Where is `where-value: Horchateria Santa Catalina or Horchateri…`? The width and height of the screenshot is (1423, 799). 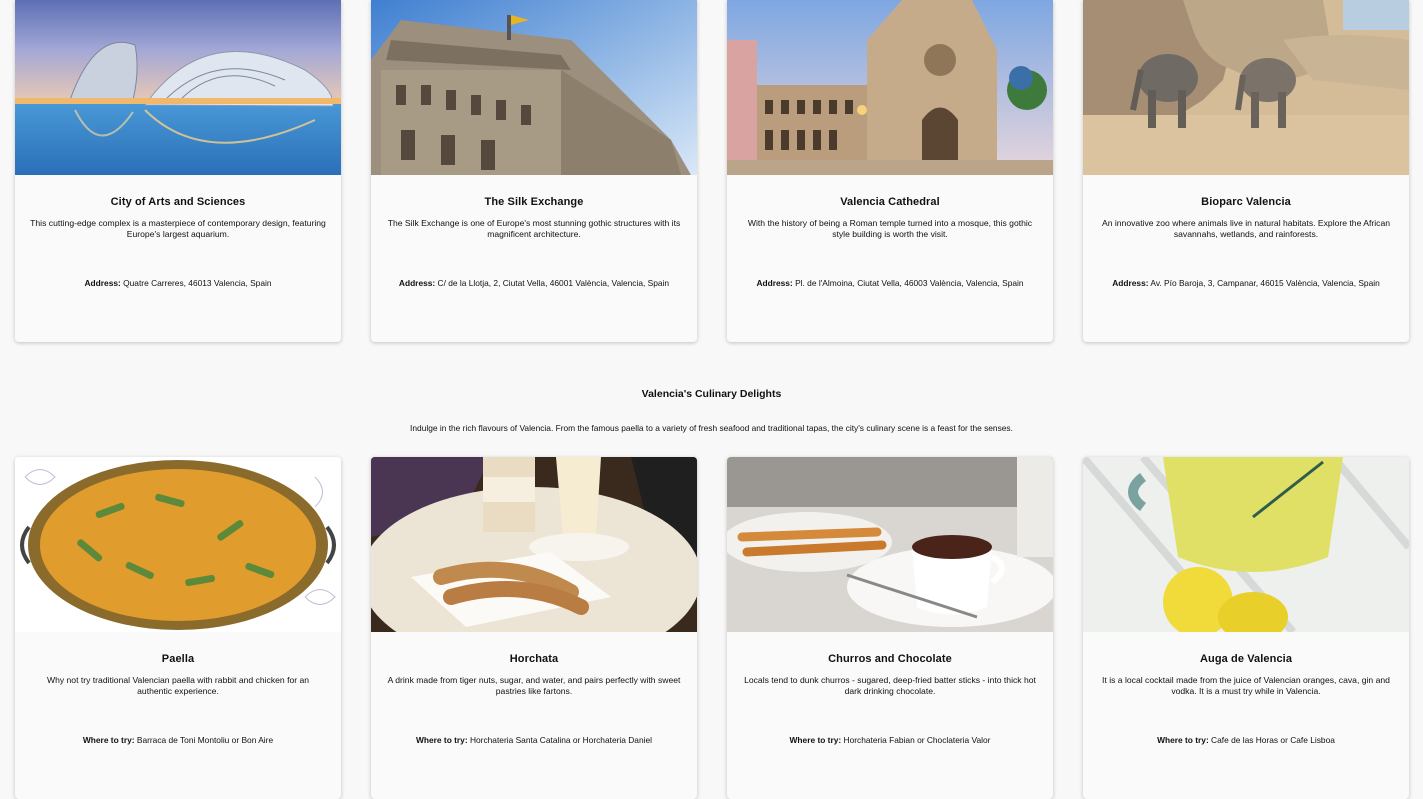 where-value: Horchateria Santa Catalina or Horchateri… is located at coordinates (559, 740).